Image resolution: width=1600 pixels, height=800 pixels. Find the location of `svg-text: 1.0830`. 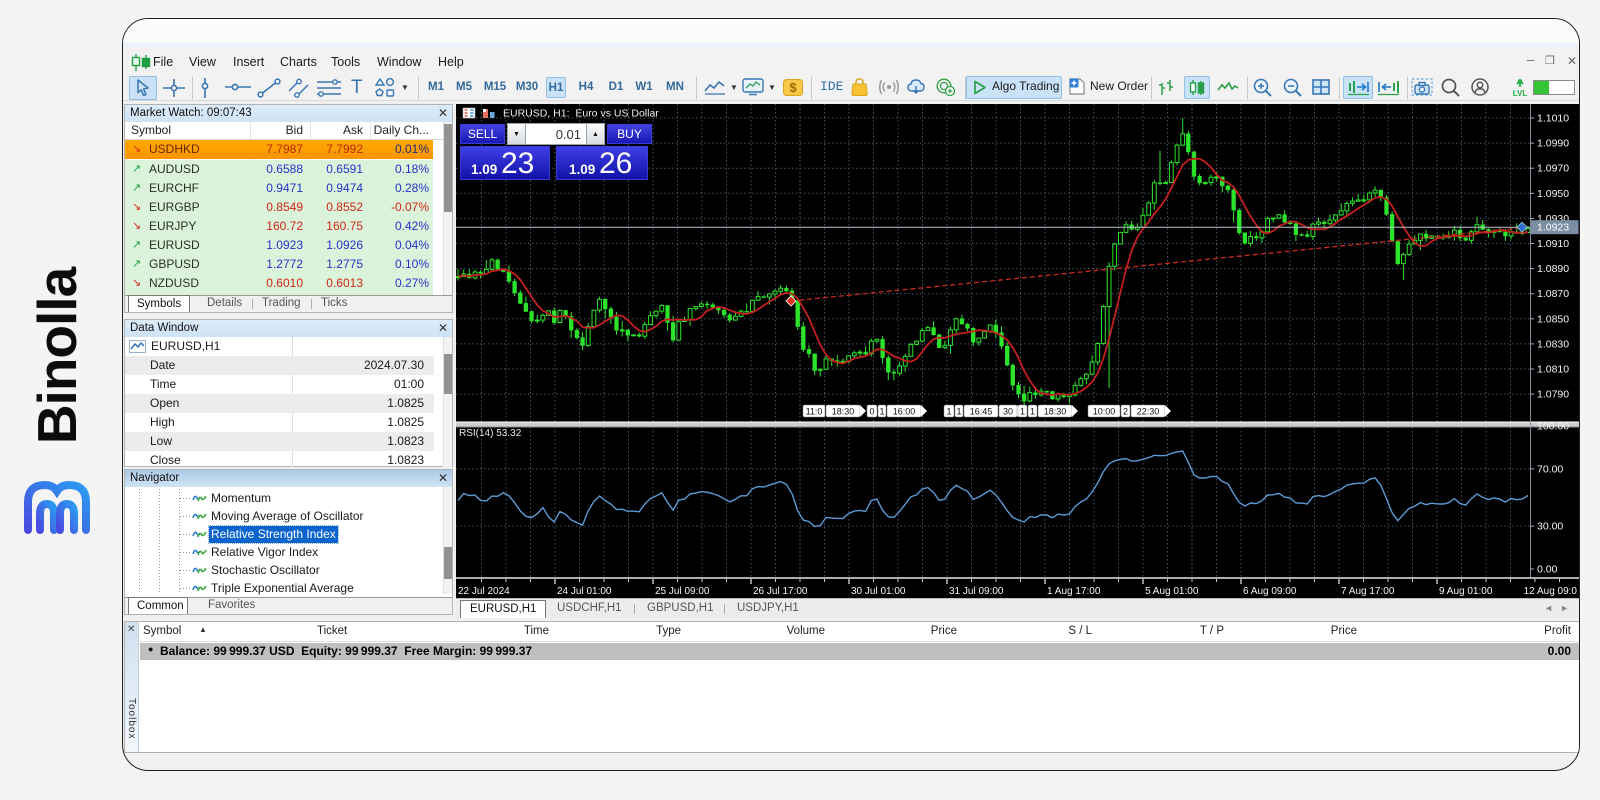

svg-text: 1.0830 is located at coordinates (1553, 344).